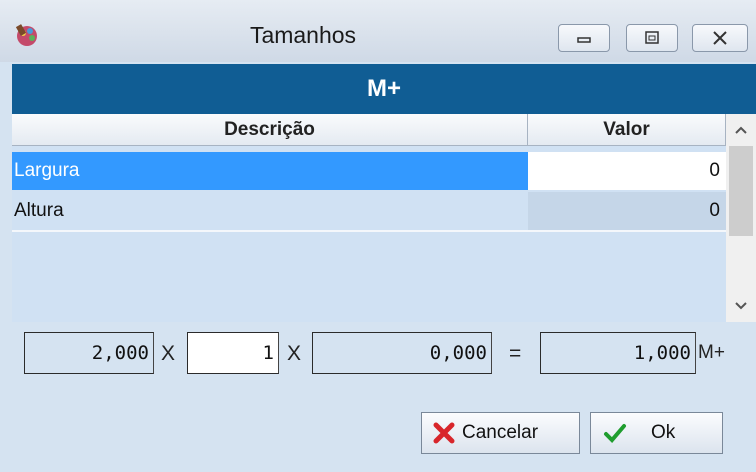 The width and height of the screenshot is (756, 472). What do you see at coordinates (384, 89) in the screenshot?
I see `header-banner: M+` at bounding box center [384, 89].